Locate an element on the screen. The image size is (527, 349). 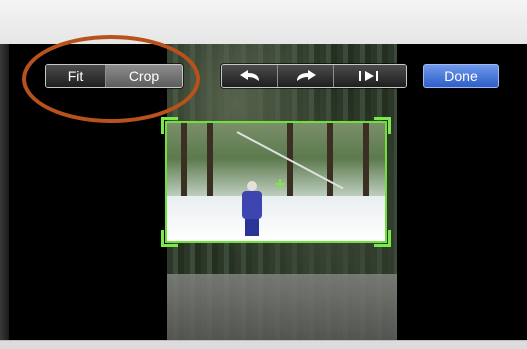
crop-handle-top-right is located at coordinates (382, 125).